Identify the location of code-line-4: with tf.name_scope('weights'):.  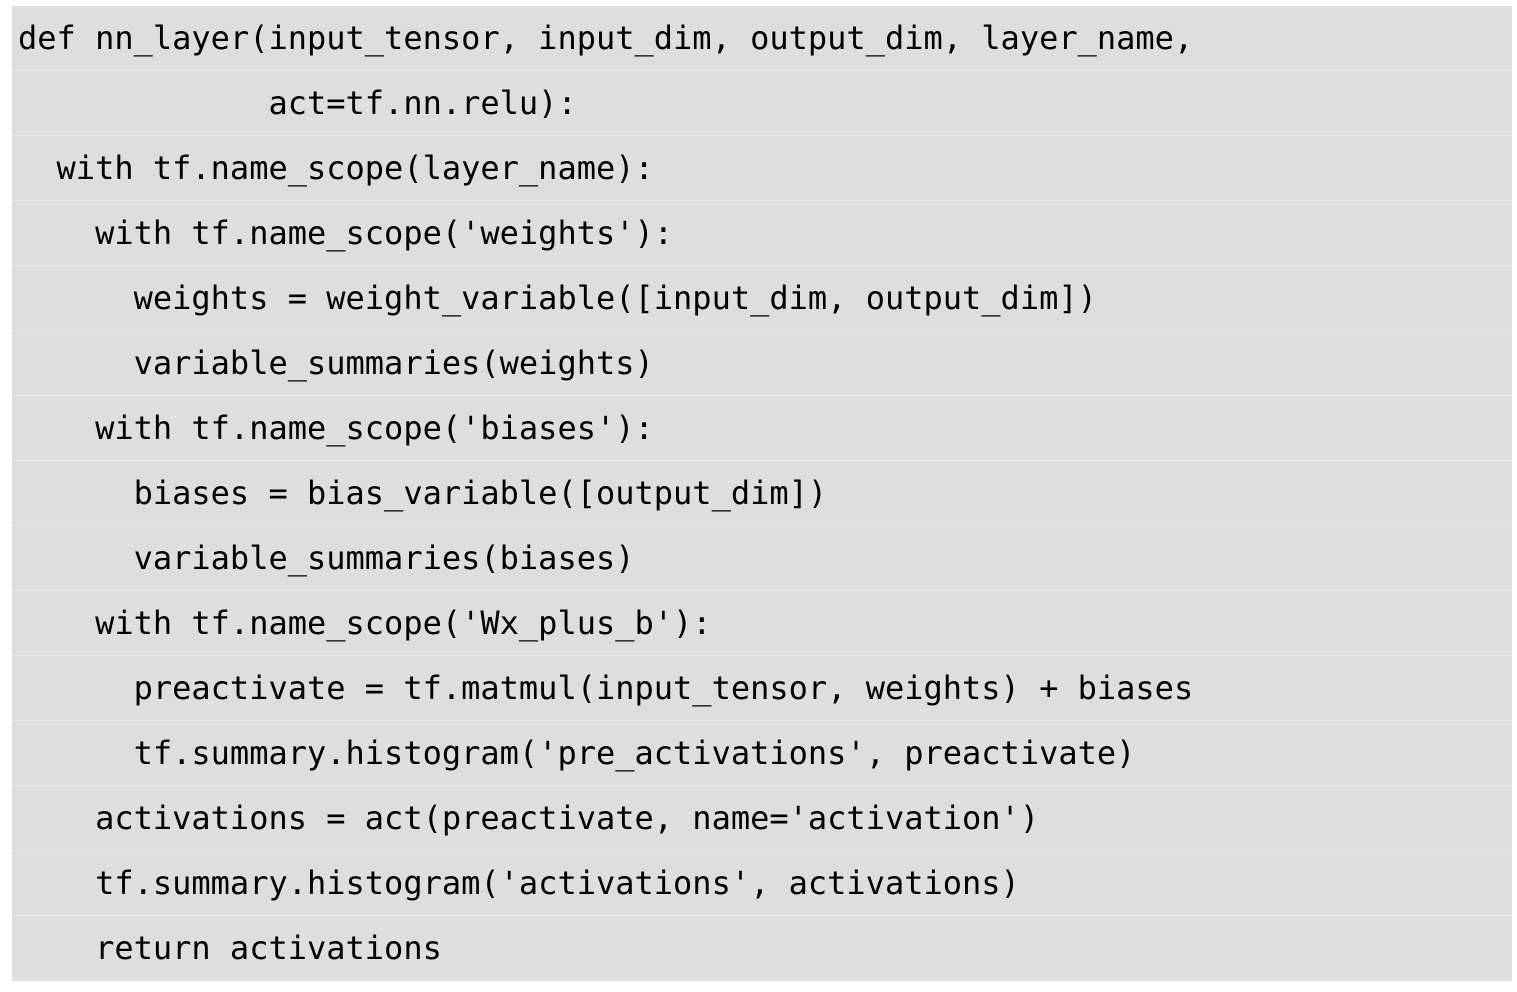
(762, 233).